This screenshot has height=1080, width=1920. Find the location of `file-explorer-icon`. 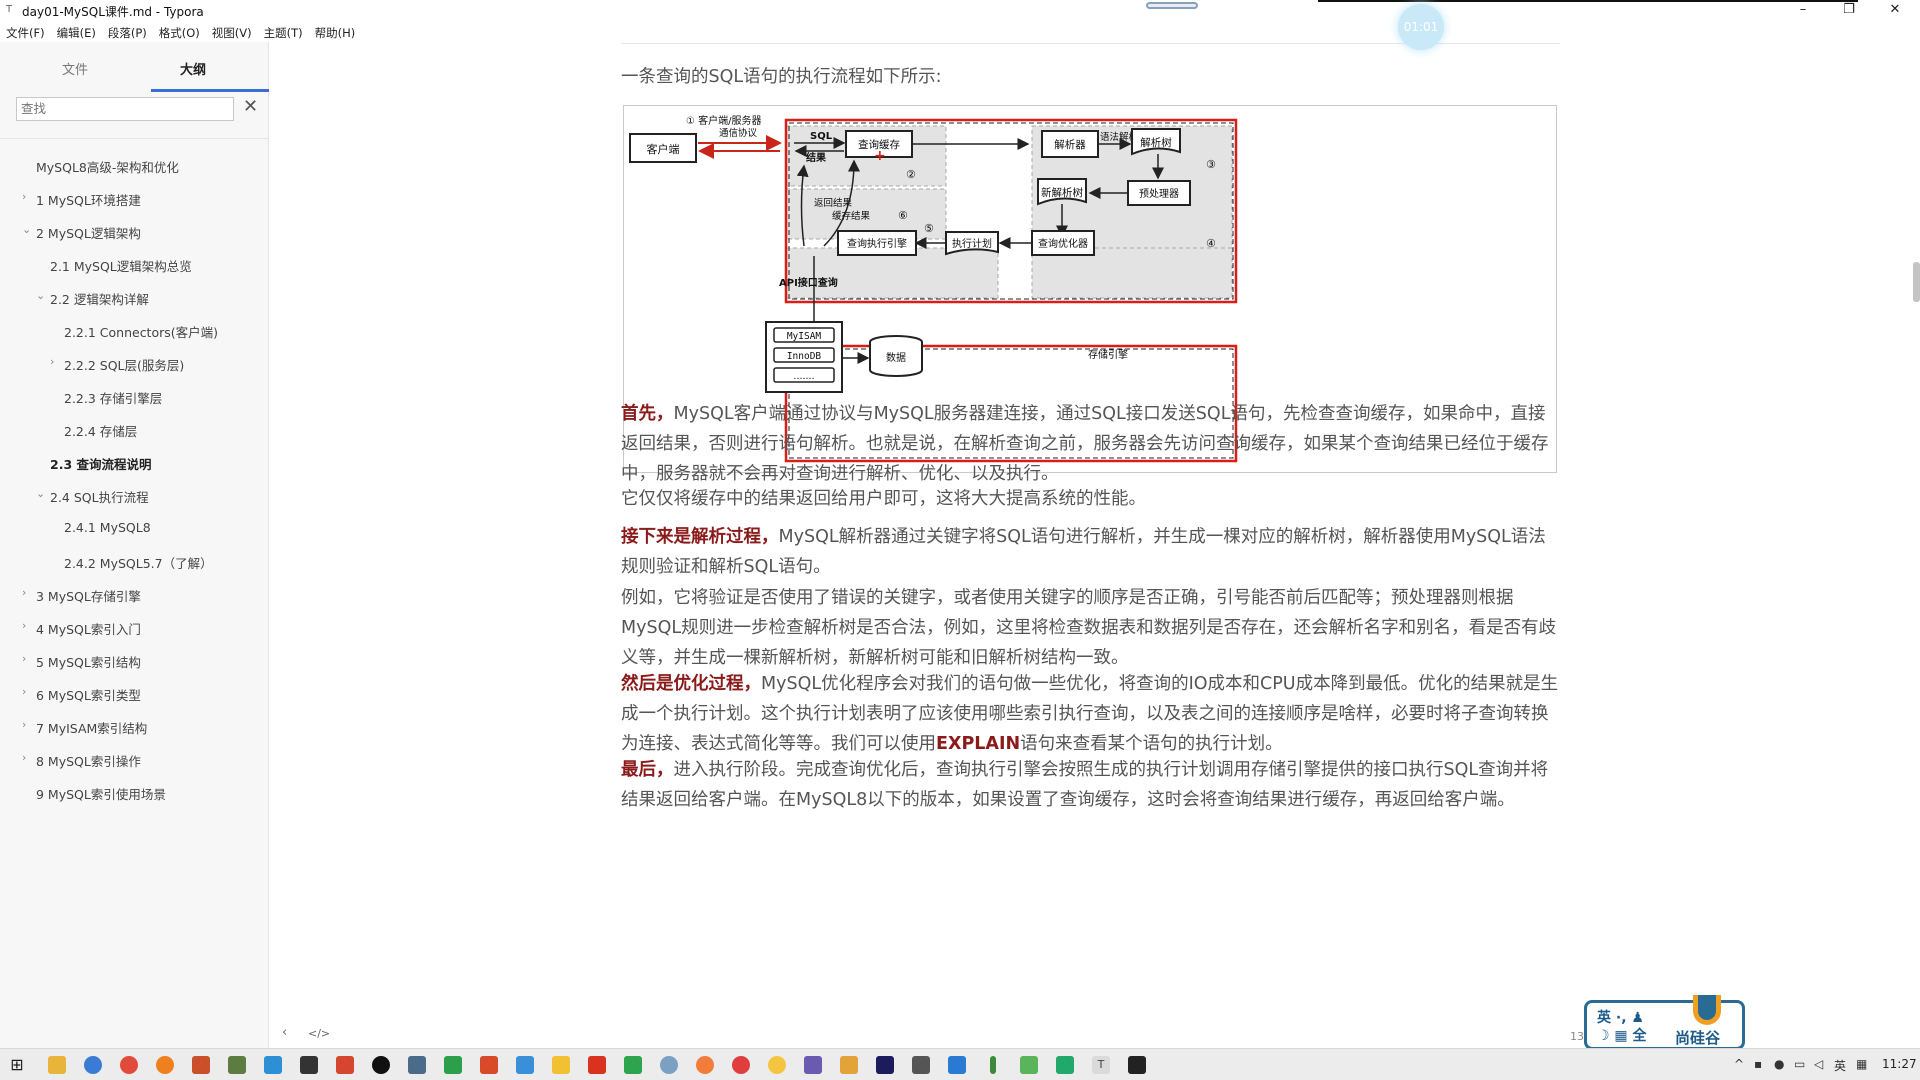

file-explorer-icon is located at coordinates (57, 1065).